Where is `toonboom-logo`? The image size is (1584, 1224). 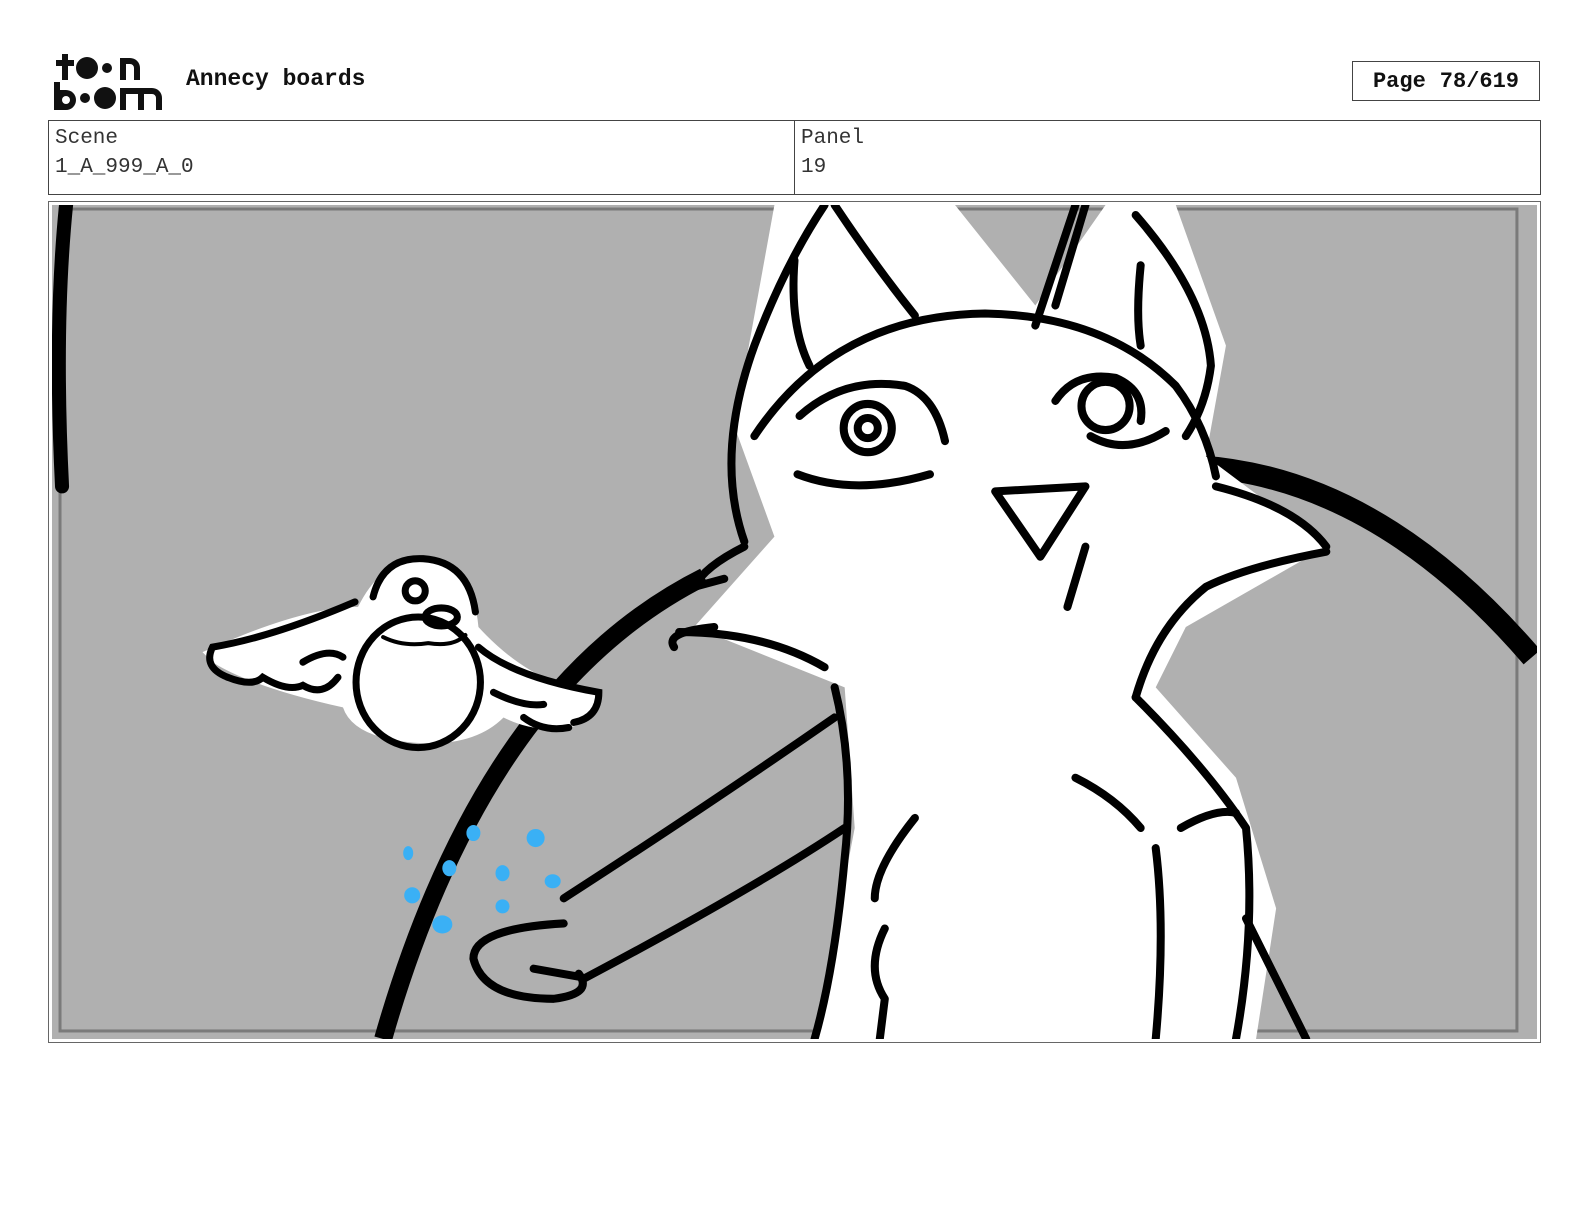
toonboom-logo is located at coordinates (108, 81).